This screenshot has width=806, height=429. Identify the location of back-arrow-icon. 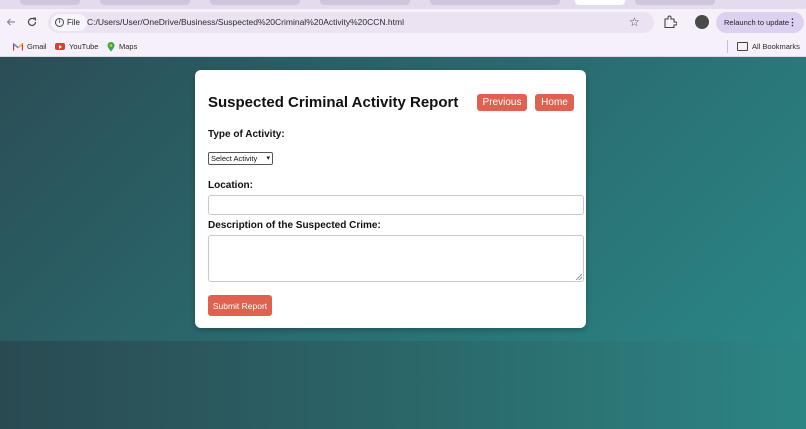
(11, 23).